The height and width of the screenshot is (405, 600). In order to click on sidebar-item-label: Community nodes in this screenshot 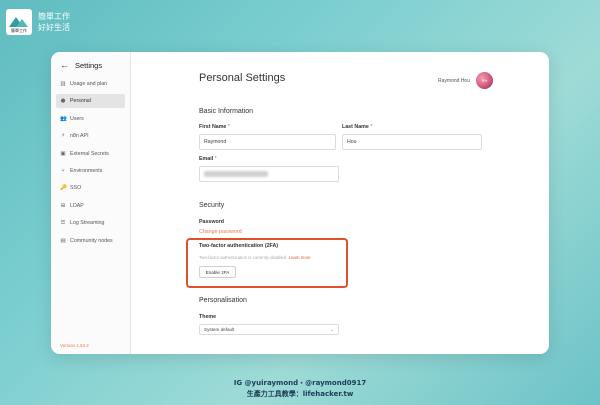, I will do `click(91, 240)`.